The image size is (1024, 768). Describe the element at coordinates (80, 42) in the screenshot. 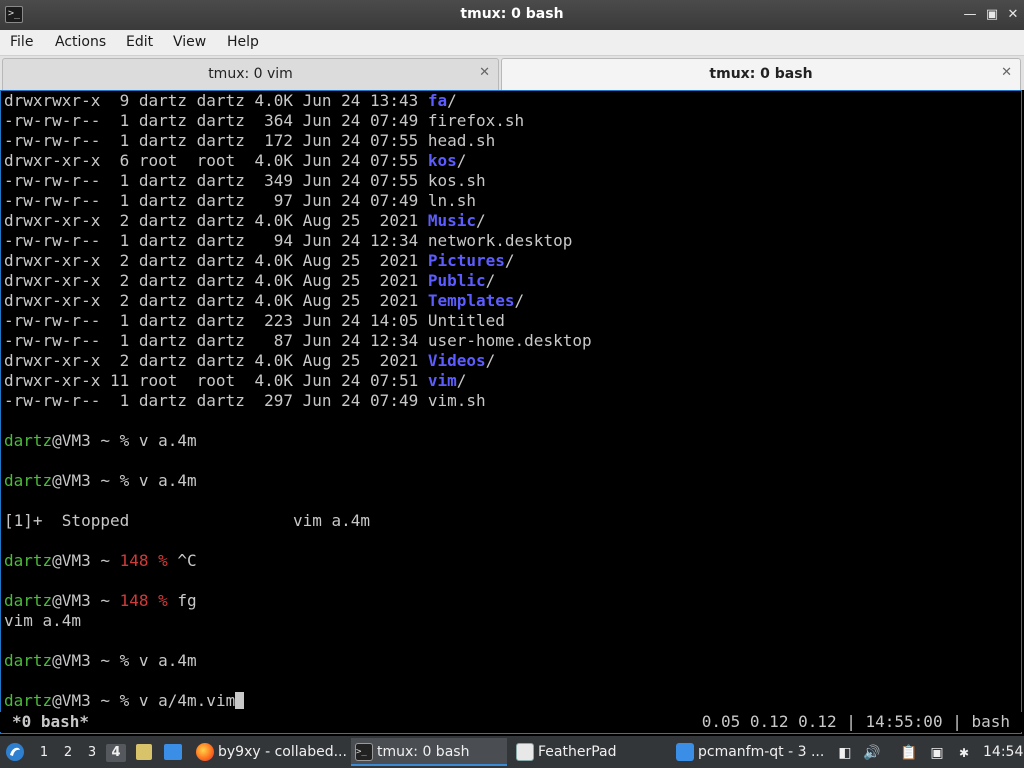

I see `menu-actions: Actions` at that location.